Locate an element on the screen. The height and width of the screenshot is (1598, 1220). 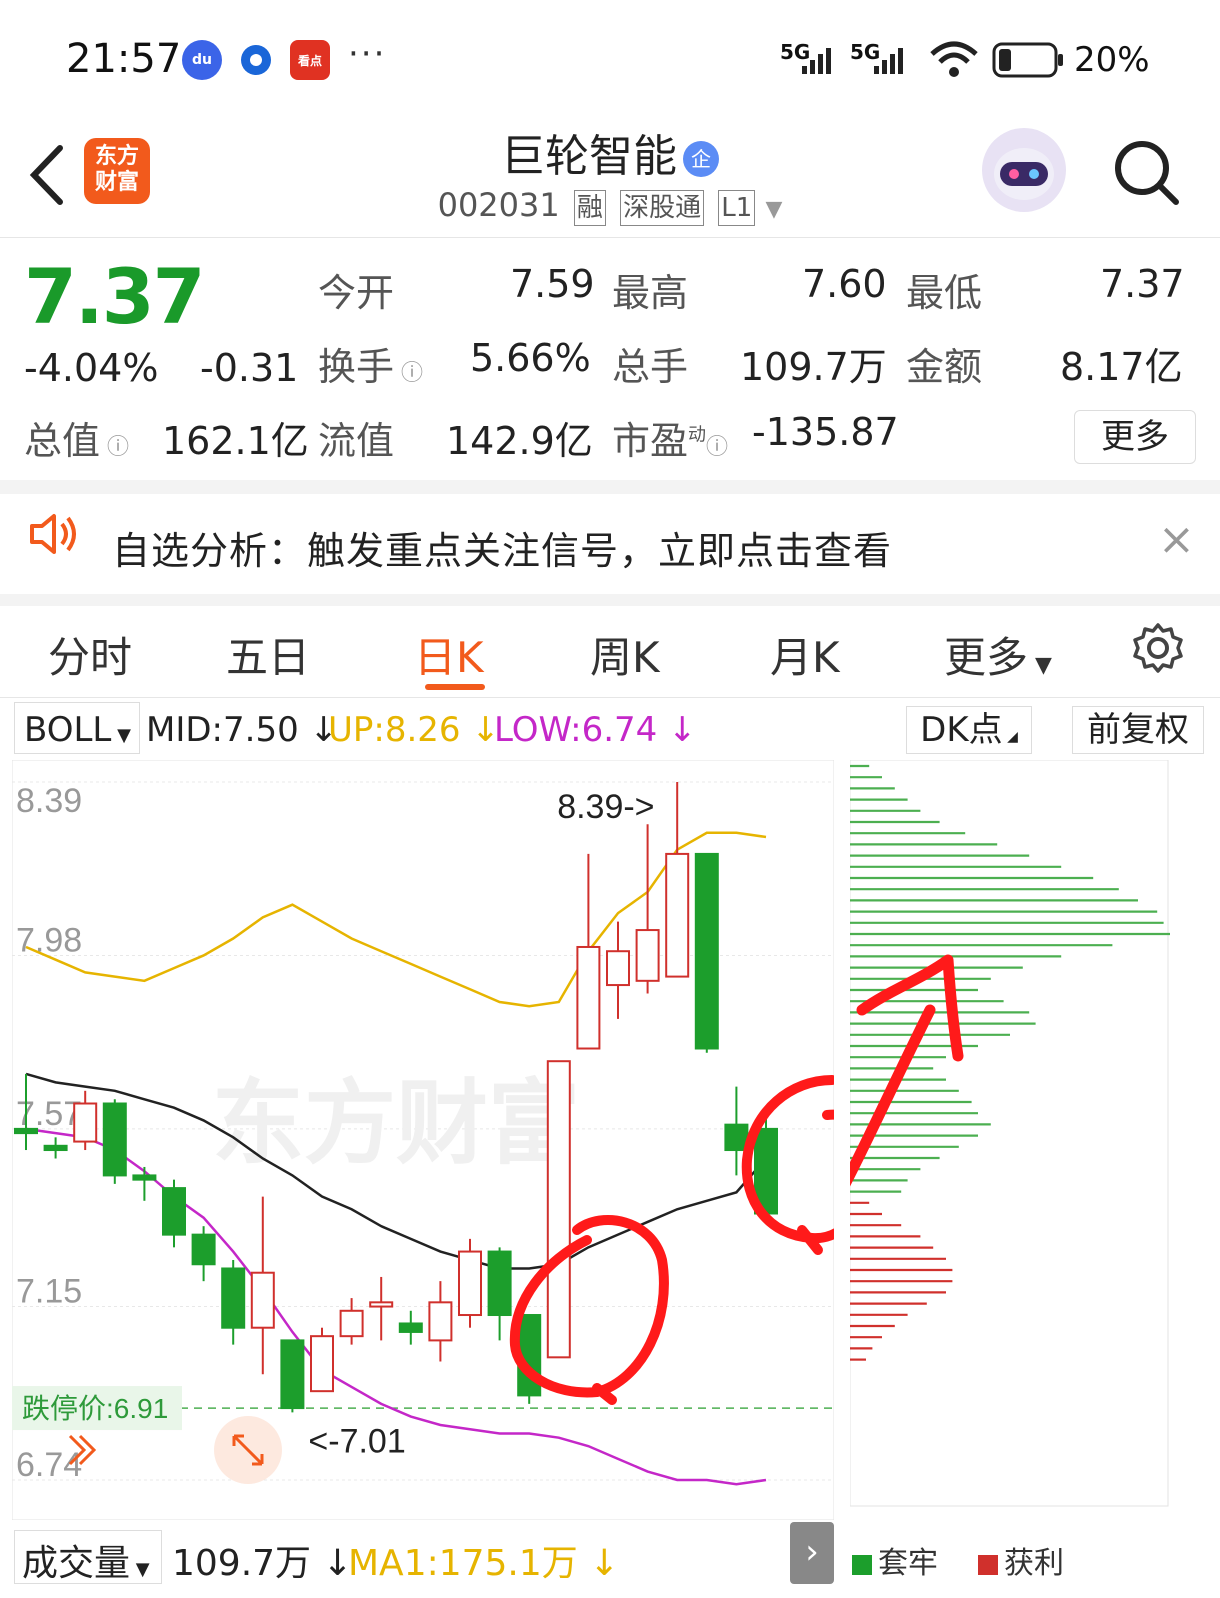
high-value: 7.60 is located at coordinates (844, 284).